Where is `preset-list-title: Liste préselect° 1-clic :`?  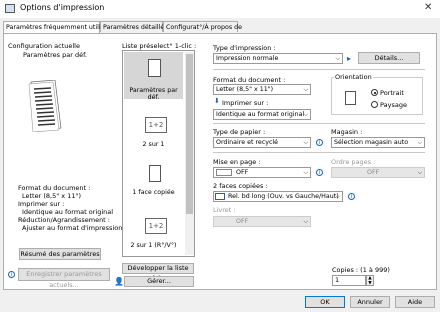
preset-list-title: Liste préselect° 1-clic : is located at coordinates (159, 46).